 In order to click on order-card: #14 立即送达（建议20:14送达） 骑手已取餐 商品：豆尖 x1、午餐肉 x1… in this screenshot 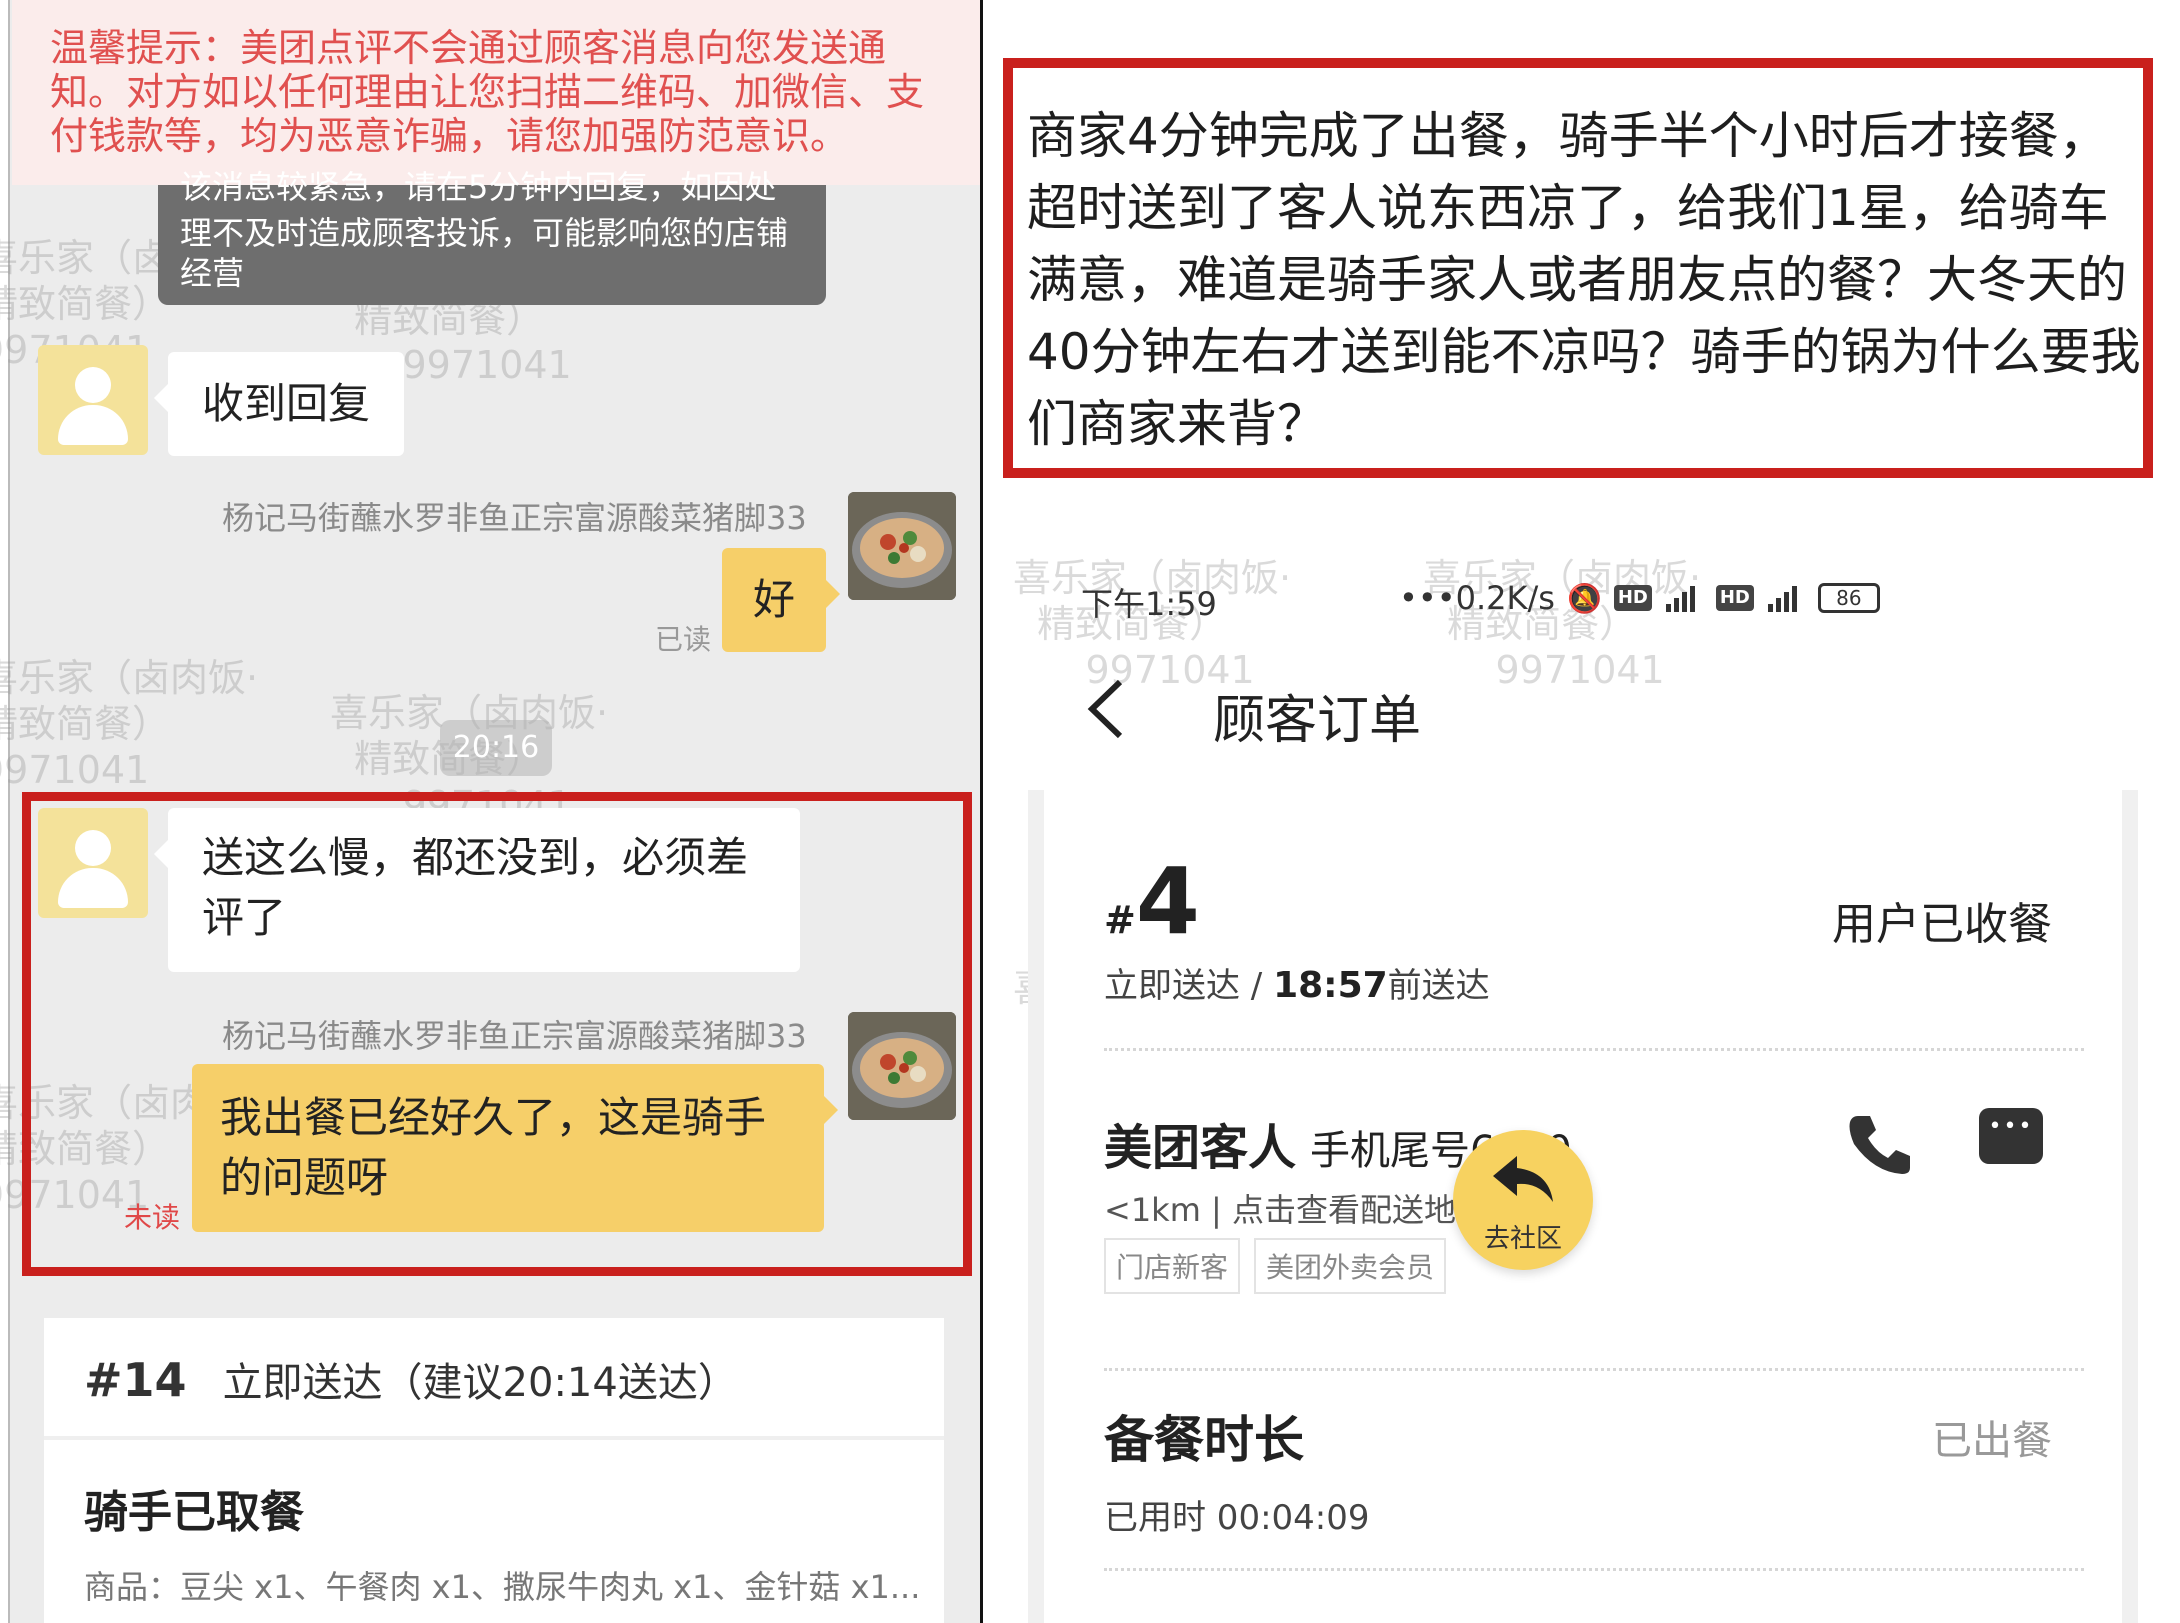, I will do `click(494, 1470)`.